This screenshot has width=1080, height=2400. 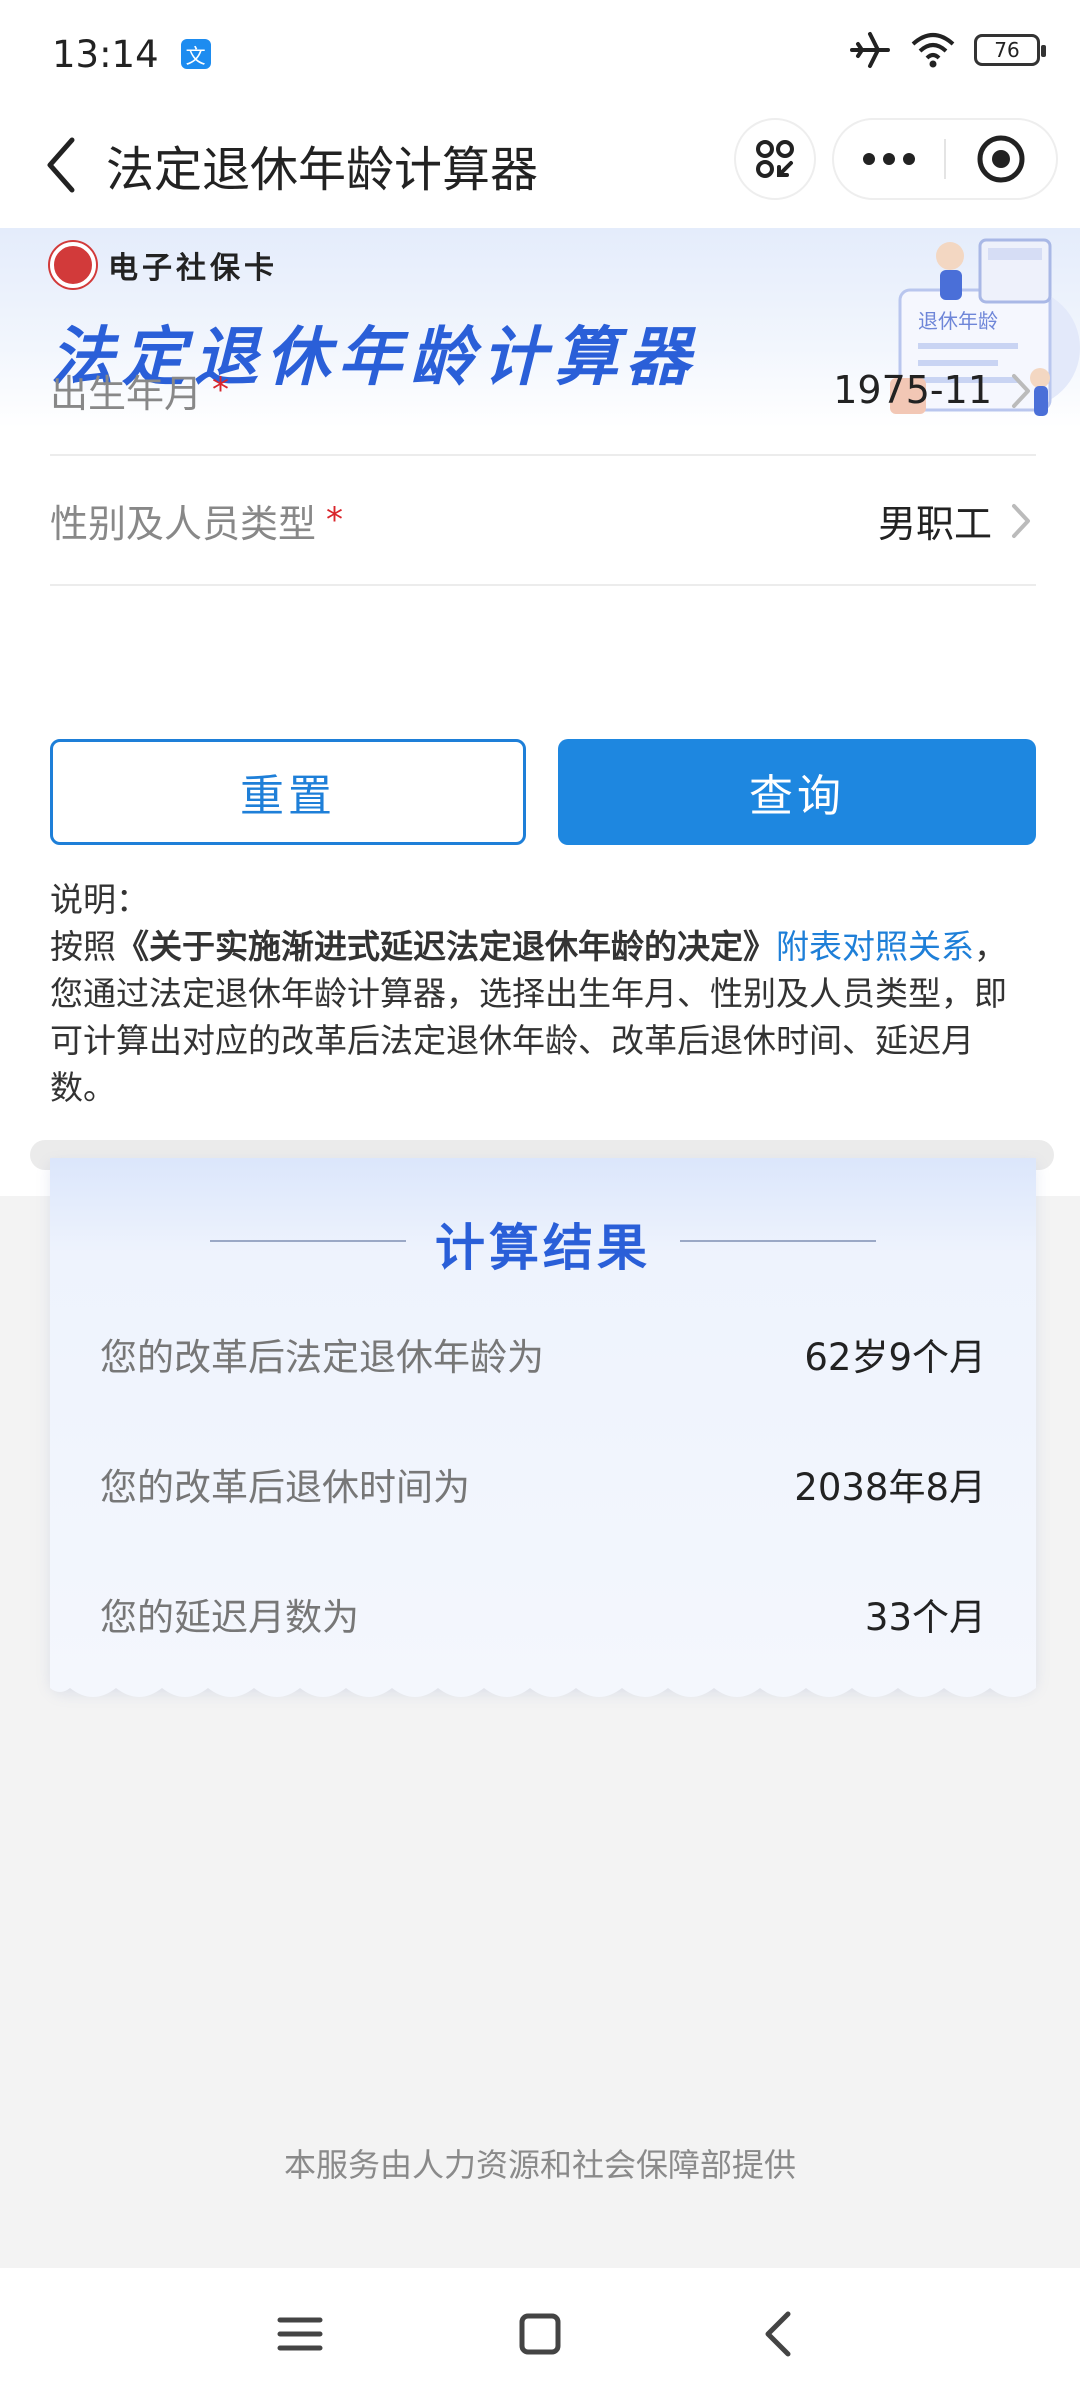 What do you see at coordinates (195, 54) in the screenshot?
I see `app-notification-icon: 文` at bounding box center [195, 54].